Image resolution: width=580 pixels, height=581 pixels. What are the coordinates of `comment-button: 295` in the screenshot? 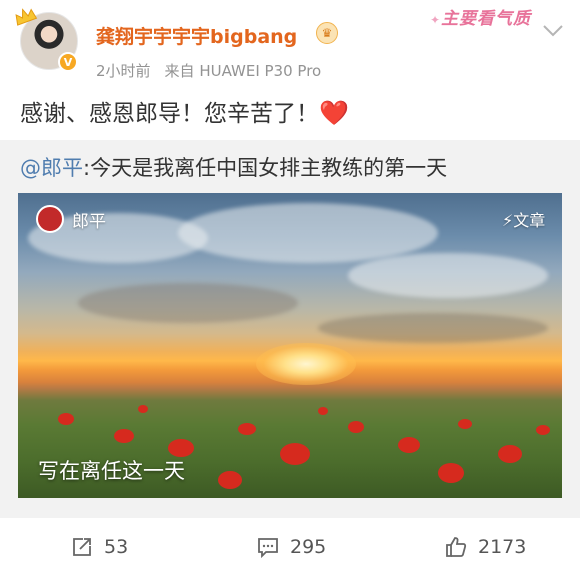 It's located at (291, 547).